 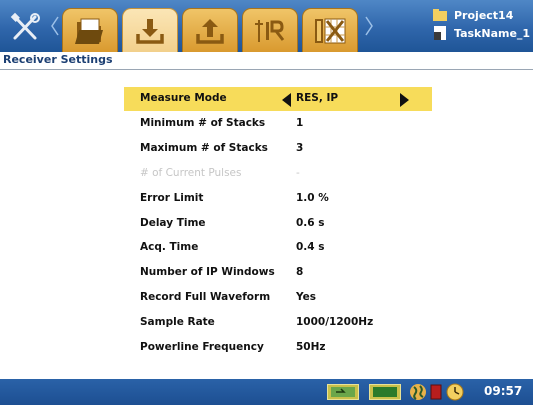 What do you see at coordinates (312, 198) in the screenshot?
I see `setting-value: 1.0 %` at bounding box center [312, 198].